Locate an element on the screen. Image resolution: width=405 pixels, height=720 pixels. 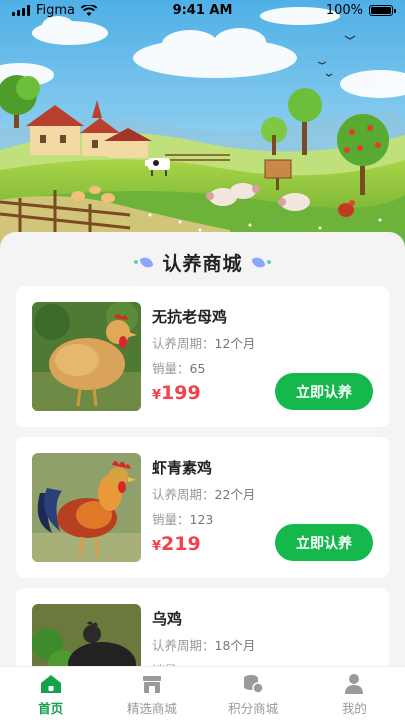
product-name: 乌鸡 is located at coordinates (167, 619).